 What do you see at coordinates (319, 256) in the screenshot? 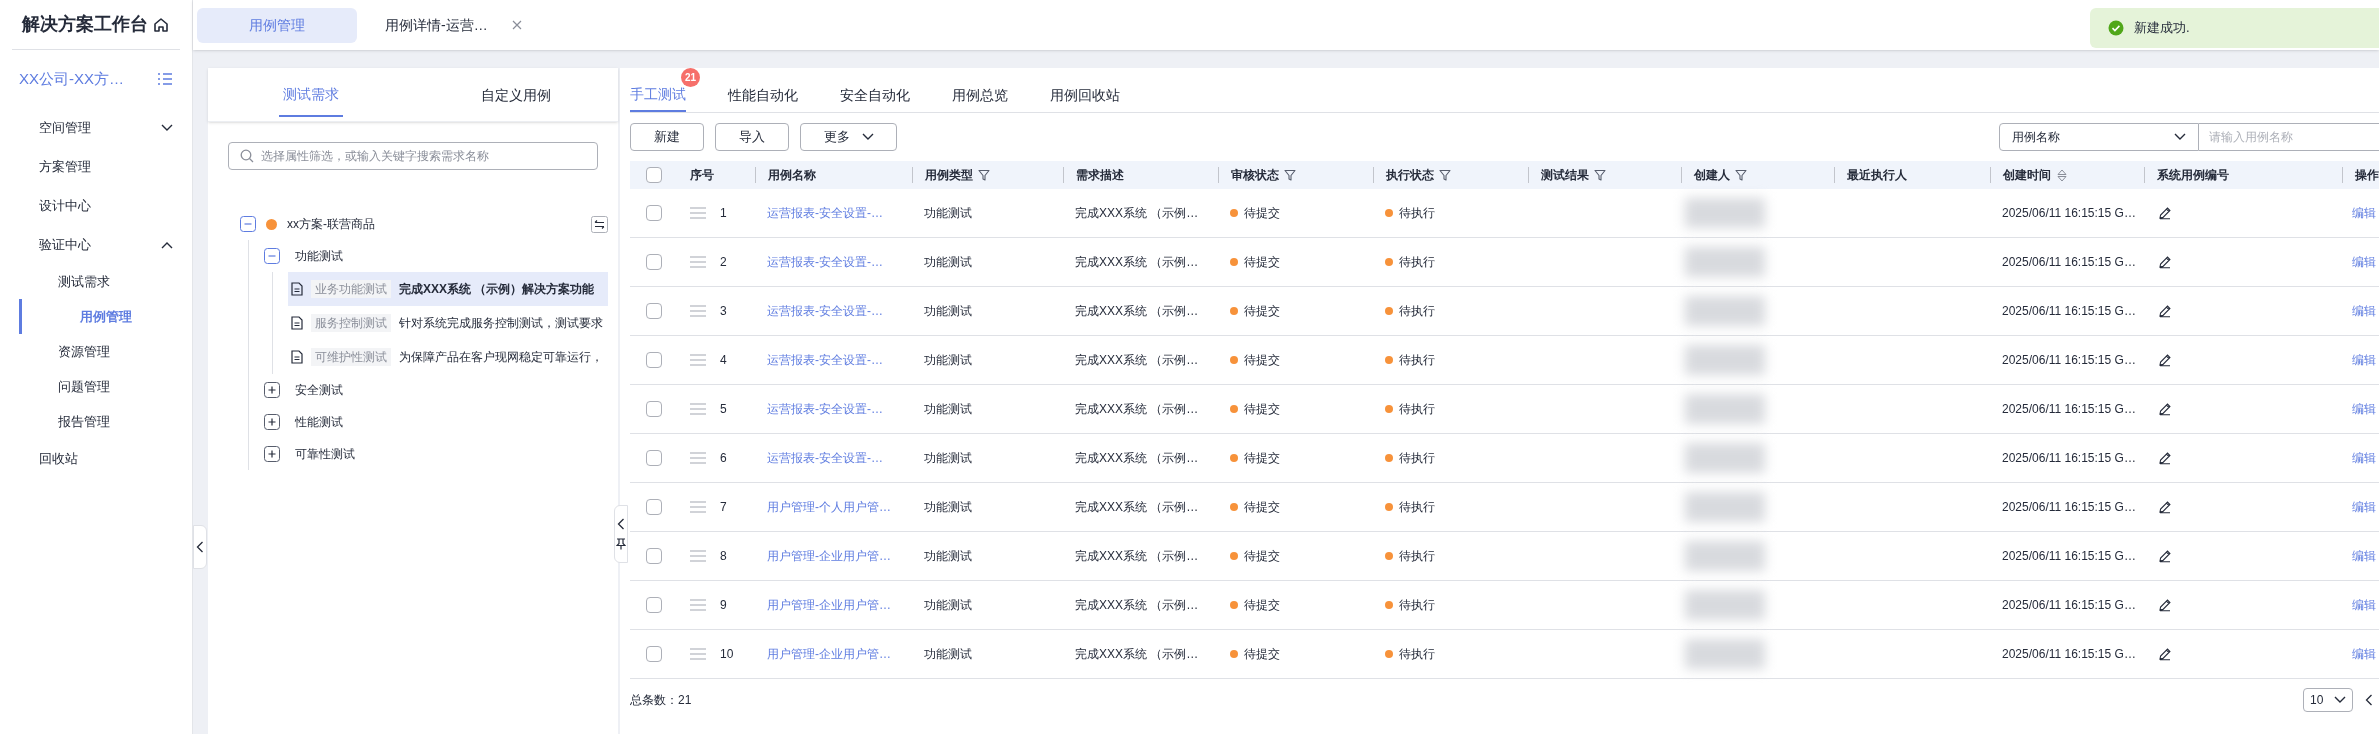
I see `tree-node: 功能测试` at bounding box center [319, 256].